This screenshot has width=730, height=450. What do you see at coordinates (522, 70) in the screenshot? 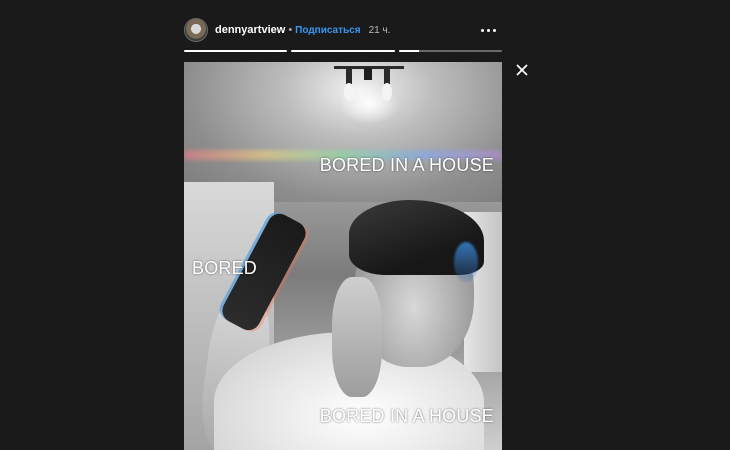
I see `close-icon` at bounding box center [522, 70].